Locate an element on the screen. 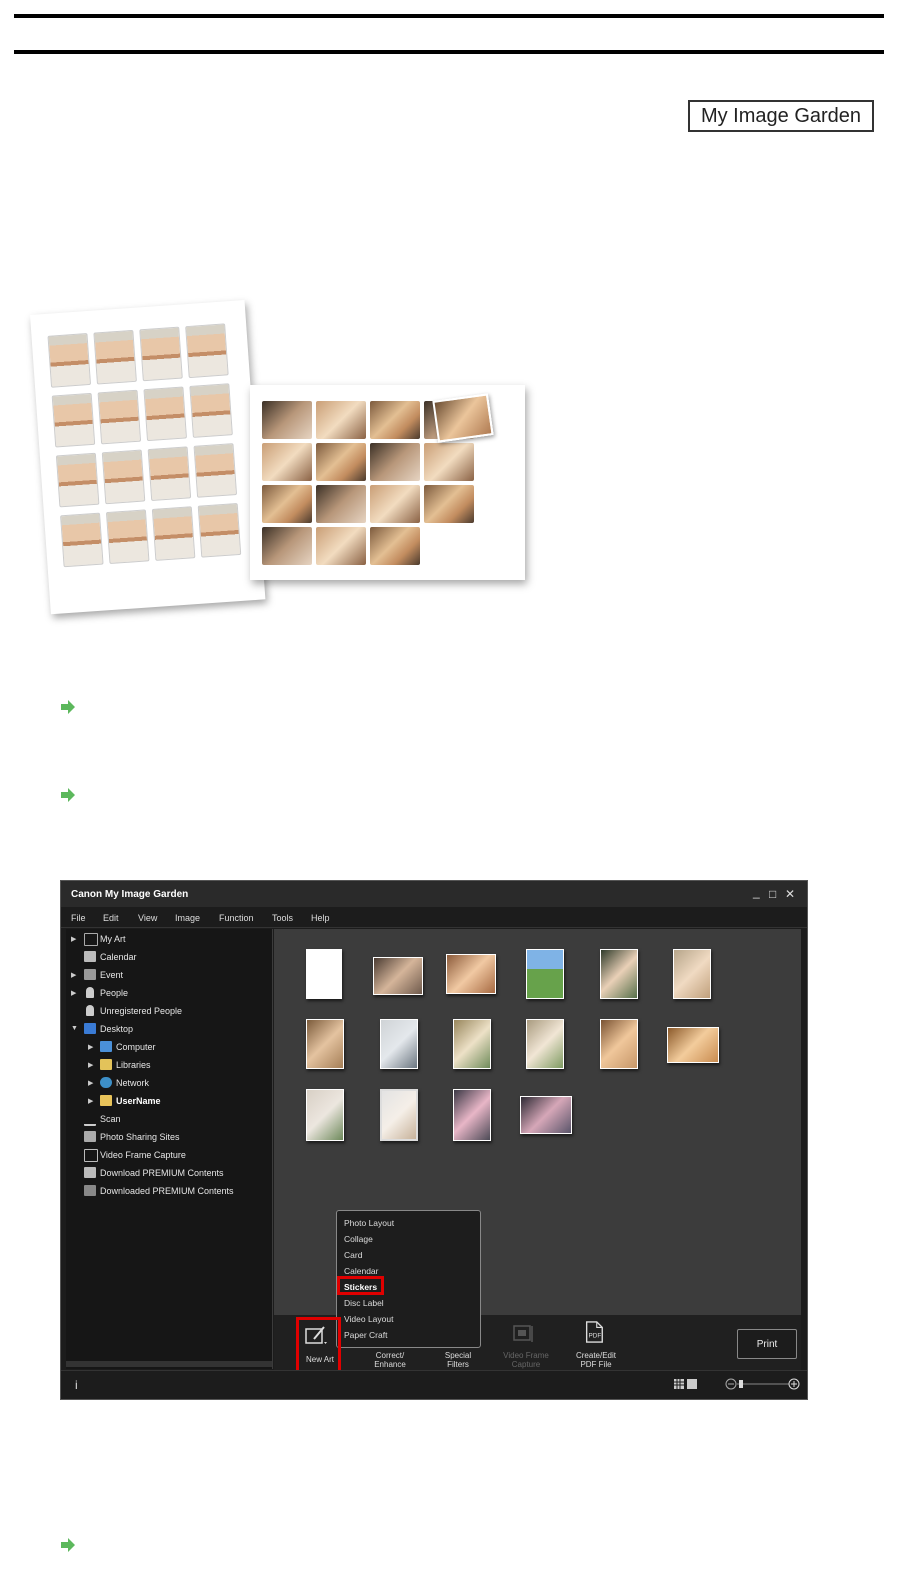 This screenshot has height=1570, width=899. event-icon is located at coordinates (90, 974).